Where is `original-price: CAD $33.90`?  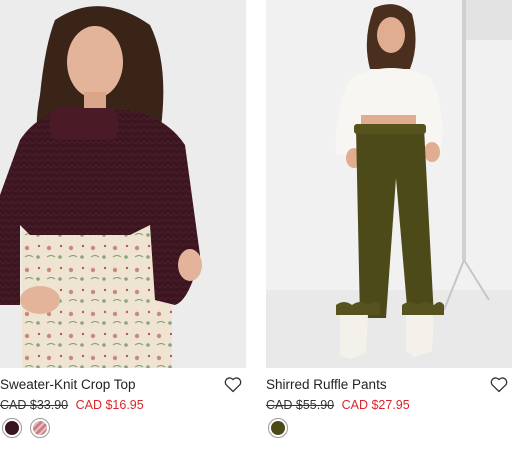 original-price: CAD $33.90 is located at coordinates (34, 405).